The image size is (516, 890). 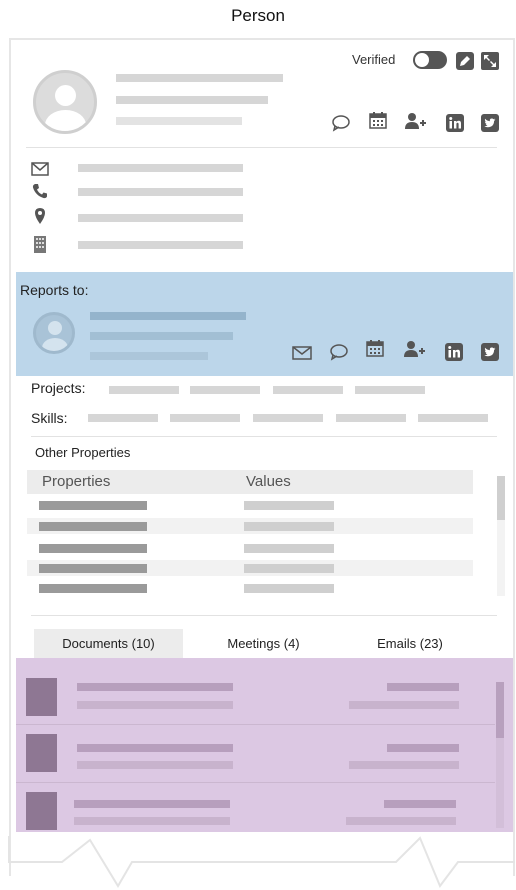 What do you see at coordinates (160, 192) in the screenshot?
I see `phone-placeholder` at bounding box center [160, 192].